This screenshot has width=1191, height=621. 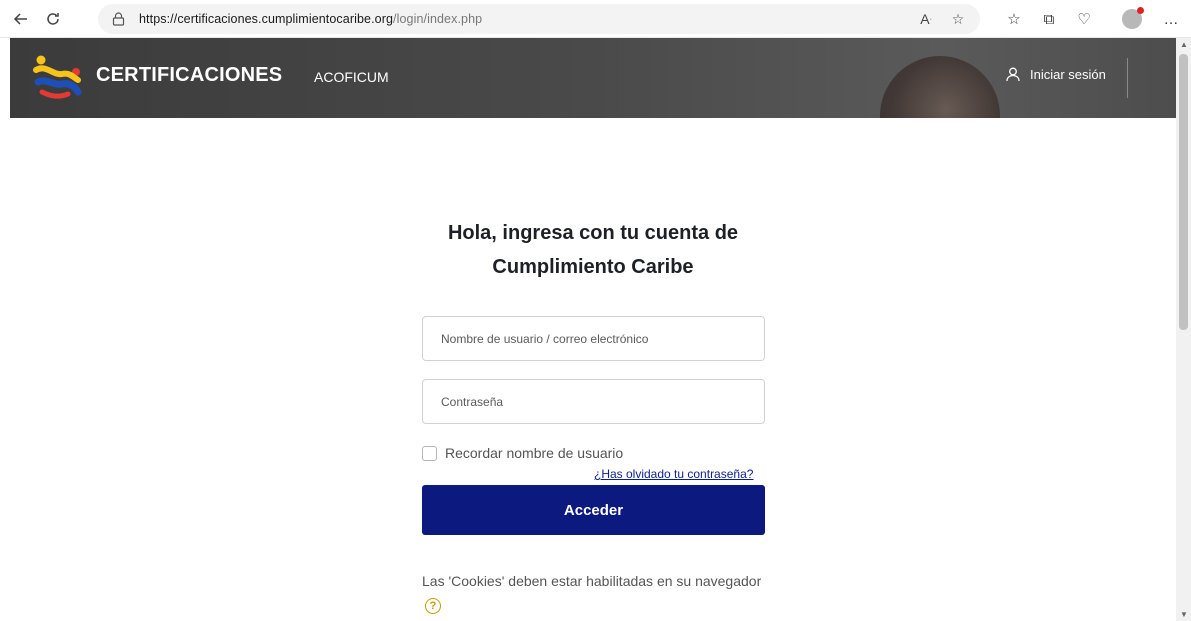 What do you see at coordinates (534, 453) in the screenshot?
I see `remember-label: Recordar nombre de usuario` at bounding box center [534, 453].